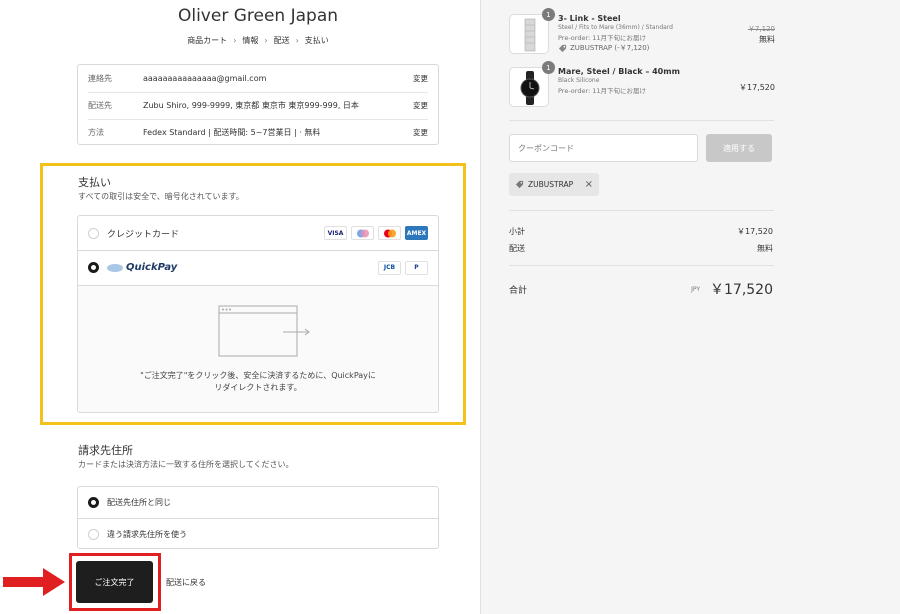 This screenshot has width=900, height=614. What do you see at coordinates (739, 148) in the screenshot?
I see `apply-coupon-button: 適用する` at bounding box center [739, 148].